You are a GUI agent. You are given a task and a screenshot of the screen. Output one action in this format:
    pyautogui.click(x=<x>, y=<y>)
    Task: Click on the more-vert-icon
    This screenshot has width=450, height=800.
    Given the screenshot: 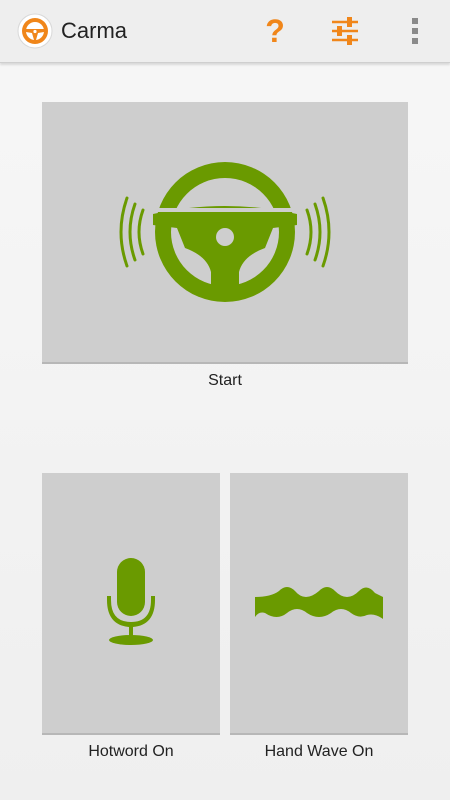 What is the action you would take?
    pyautogui.click(x=415, y=31)
    